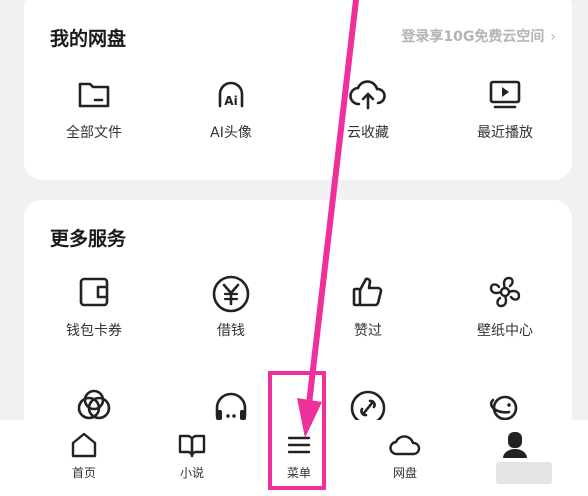  I want to click on pointer-arrow-annotation, so click(328, 219).